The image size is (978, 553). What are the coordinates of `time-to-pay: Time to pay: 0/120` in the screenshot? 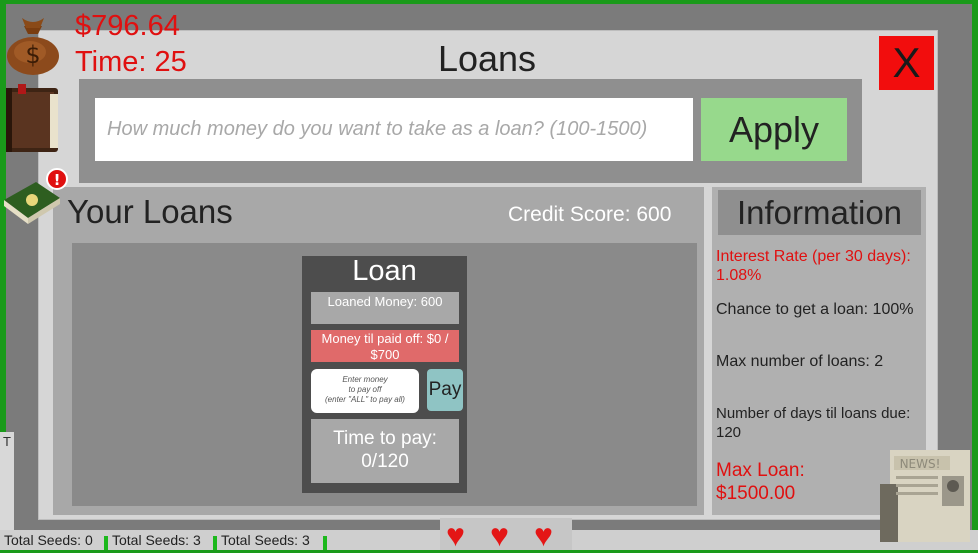 It's located at (385, 451).